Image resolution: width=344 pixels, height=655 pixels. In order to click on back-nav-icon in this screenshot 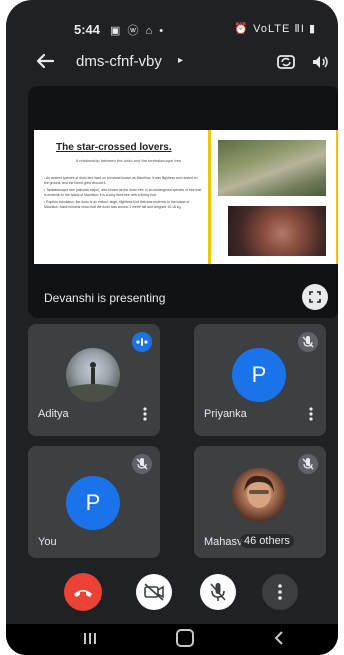, I will do `click(279, 638)`.